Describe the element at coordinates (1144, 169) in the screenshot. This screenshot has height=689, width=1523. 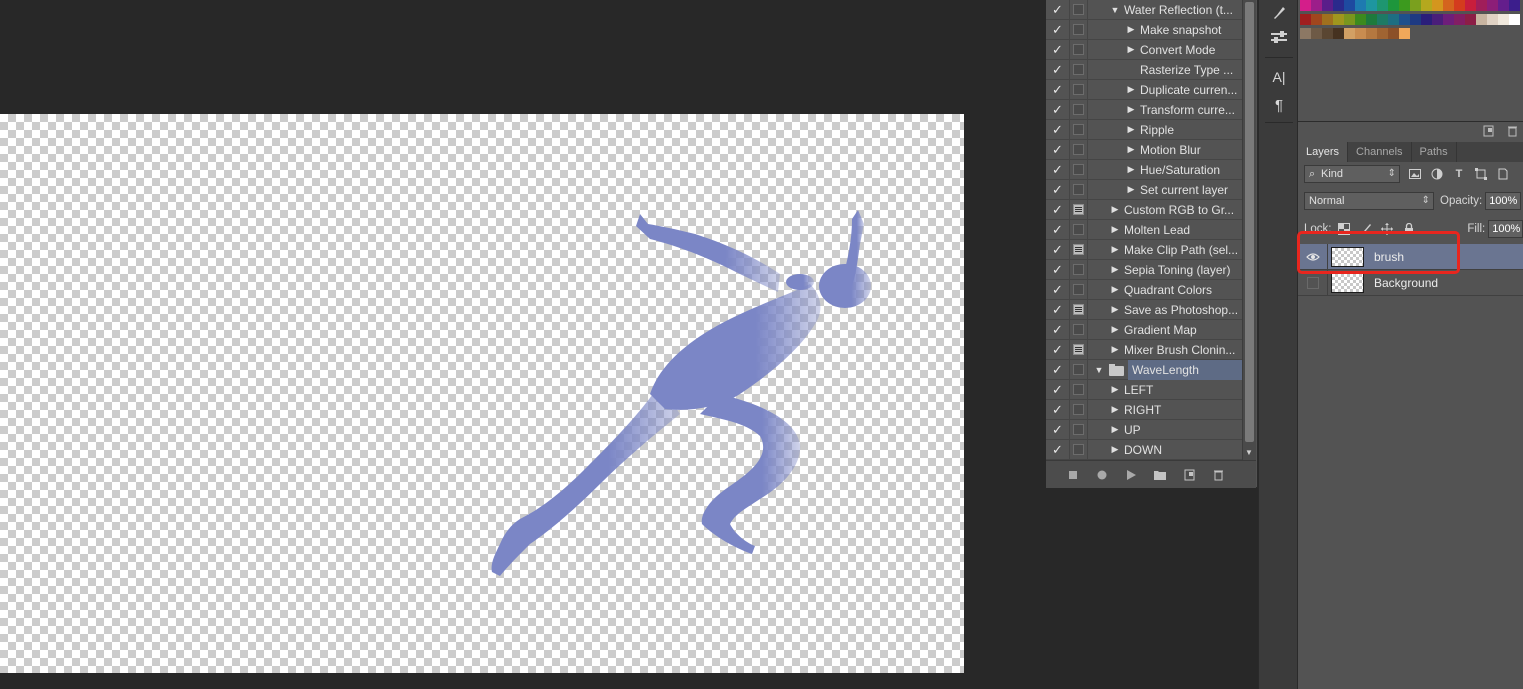
I see `action-row: ✓ ▶ Hue/Saturation` at that location.